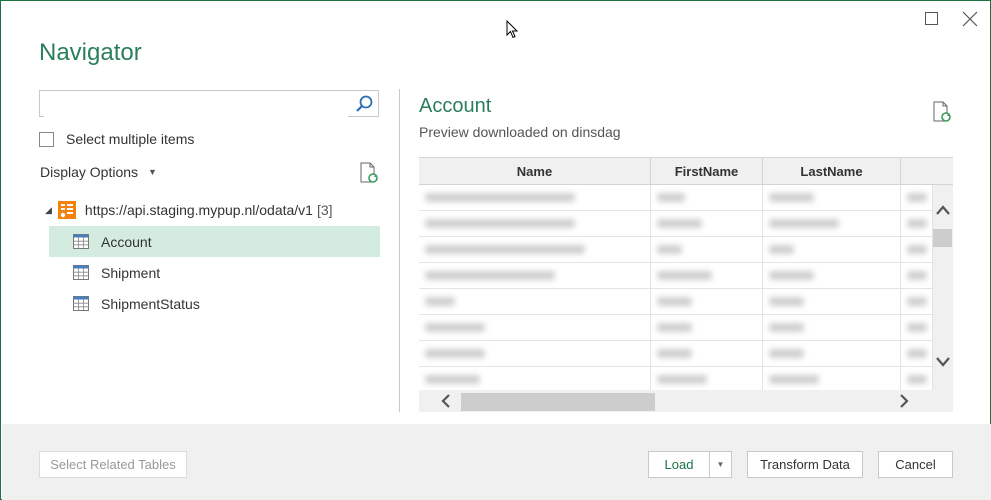 The height and width of the screenshot is (500, 991). Describe the element at coordinates (943, 287) in the screenshot. I see `vertical-scrollbar` at that location.